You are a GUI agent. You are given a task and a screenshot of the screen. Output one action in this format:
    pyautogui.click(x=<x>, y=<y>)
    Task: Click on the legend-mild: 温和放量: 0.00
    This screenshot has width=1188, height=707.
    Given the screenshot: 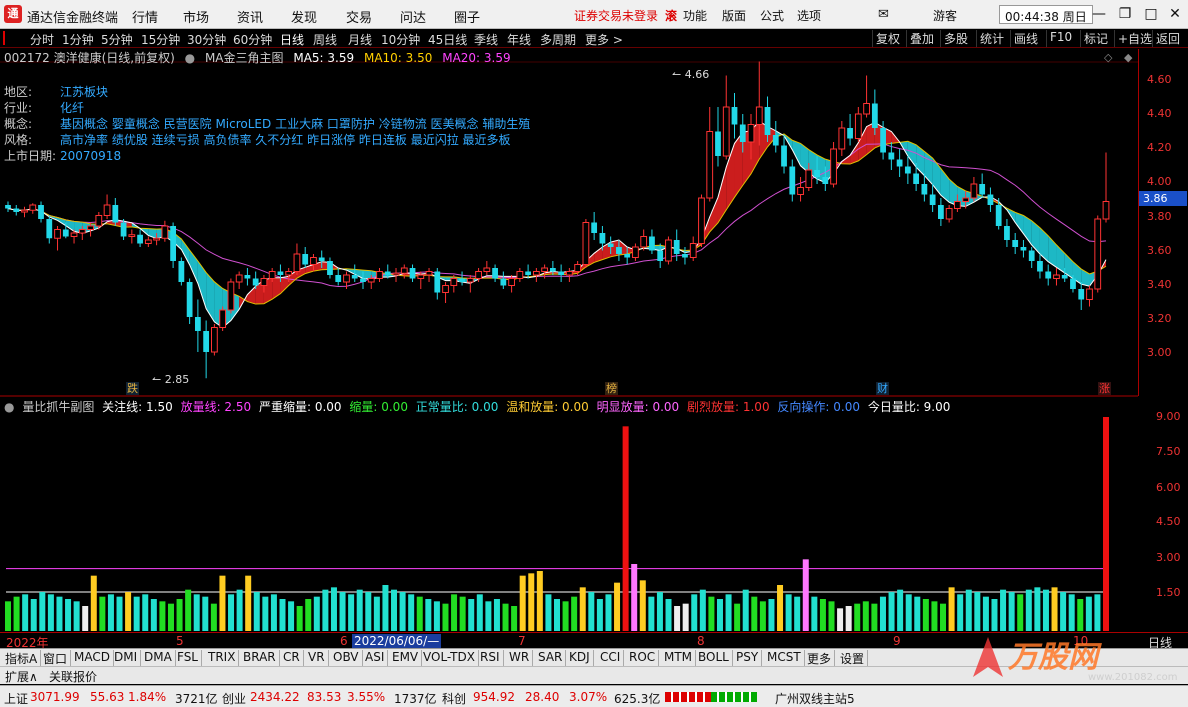 What is the action you would take?
    pyautogui.click(x=547, y=407)
    